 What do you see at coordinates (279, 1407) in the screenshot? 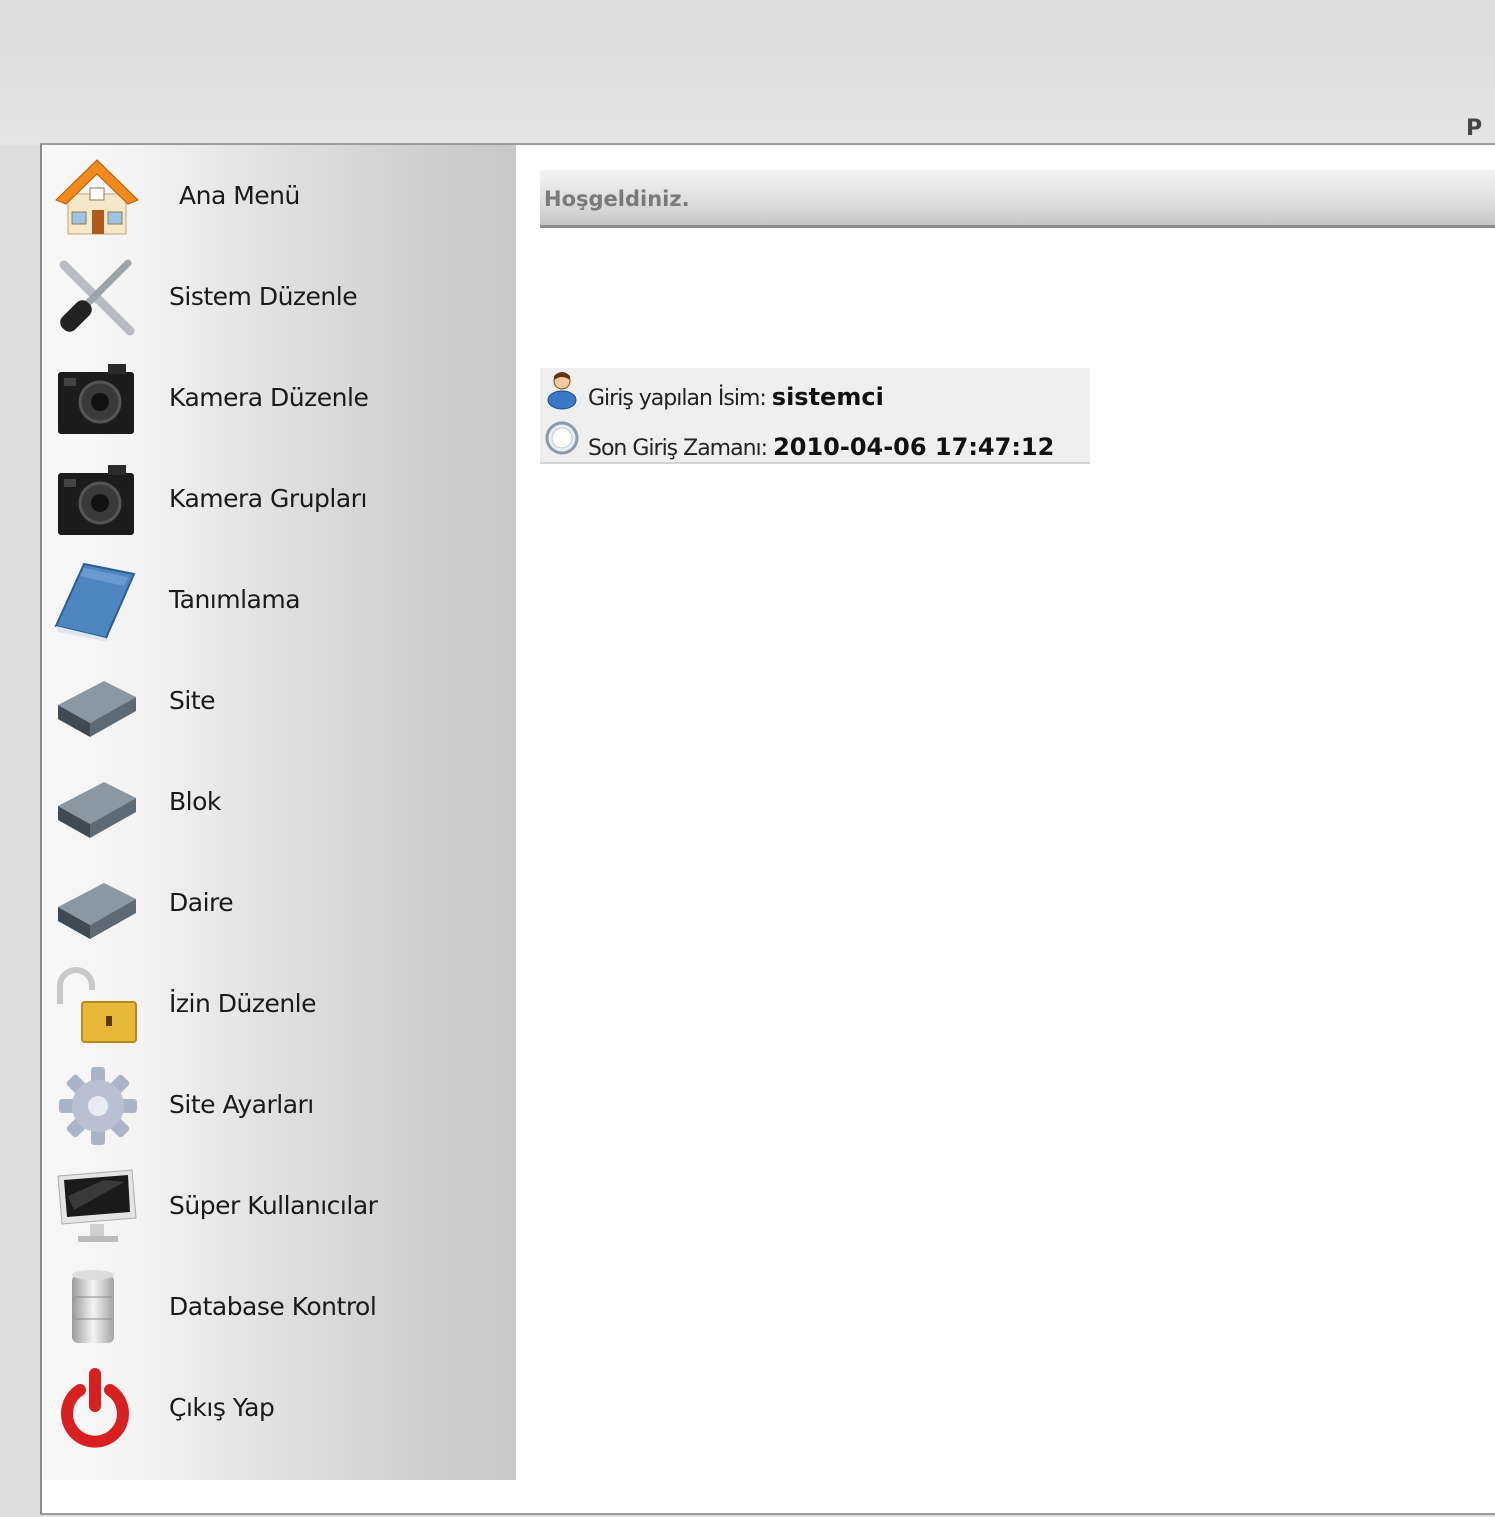
I see `sidebar-item-cikis-yap: Çıkış Yap` at bounding box center [279, 1407].